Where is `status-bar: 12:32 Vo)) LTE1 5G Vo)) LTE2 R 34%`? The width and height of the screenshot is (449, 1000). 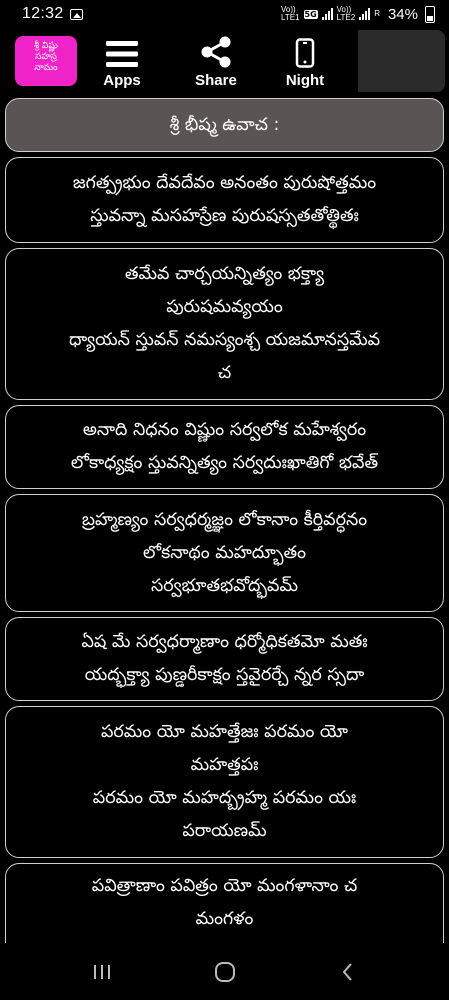 status-bar: 12:32 Vo)) LTE1 5G Vo)) LTE2 R 34% is located at coordinates (224, 14).